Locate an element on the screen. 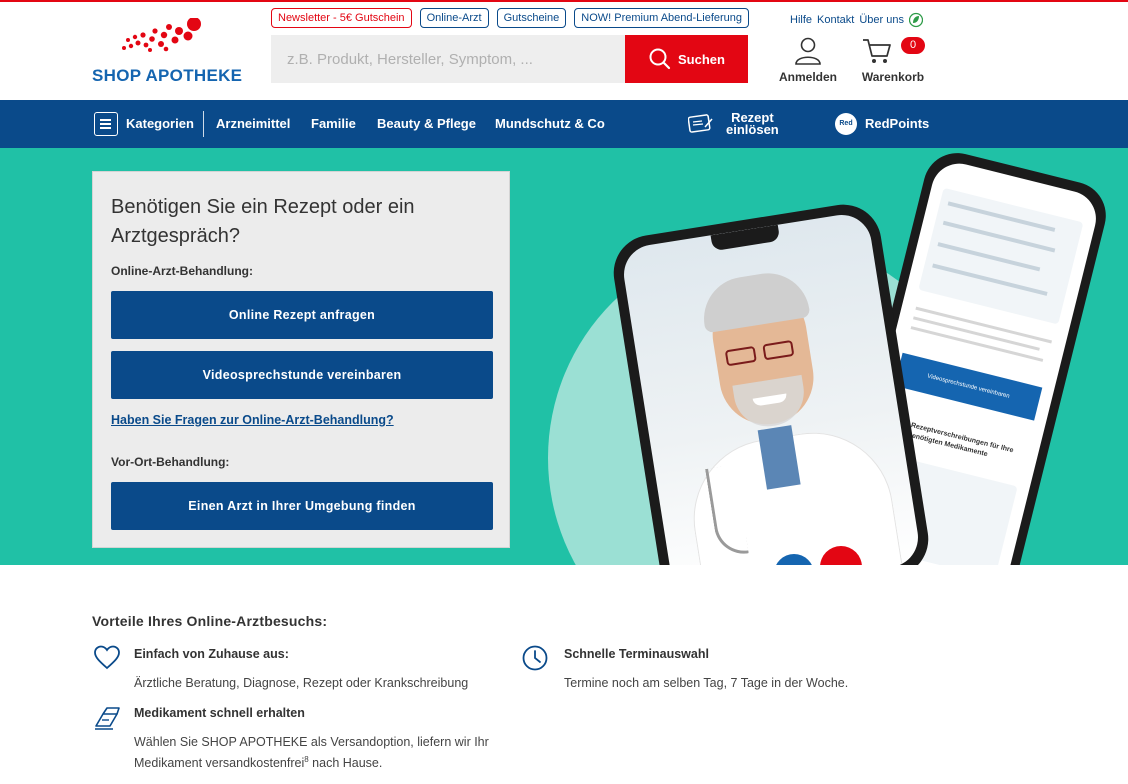  benefits-heading: Vorteile Ihres Online-Arztbesuchs: is located at coordinates (210, 621).